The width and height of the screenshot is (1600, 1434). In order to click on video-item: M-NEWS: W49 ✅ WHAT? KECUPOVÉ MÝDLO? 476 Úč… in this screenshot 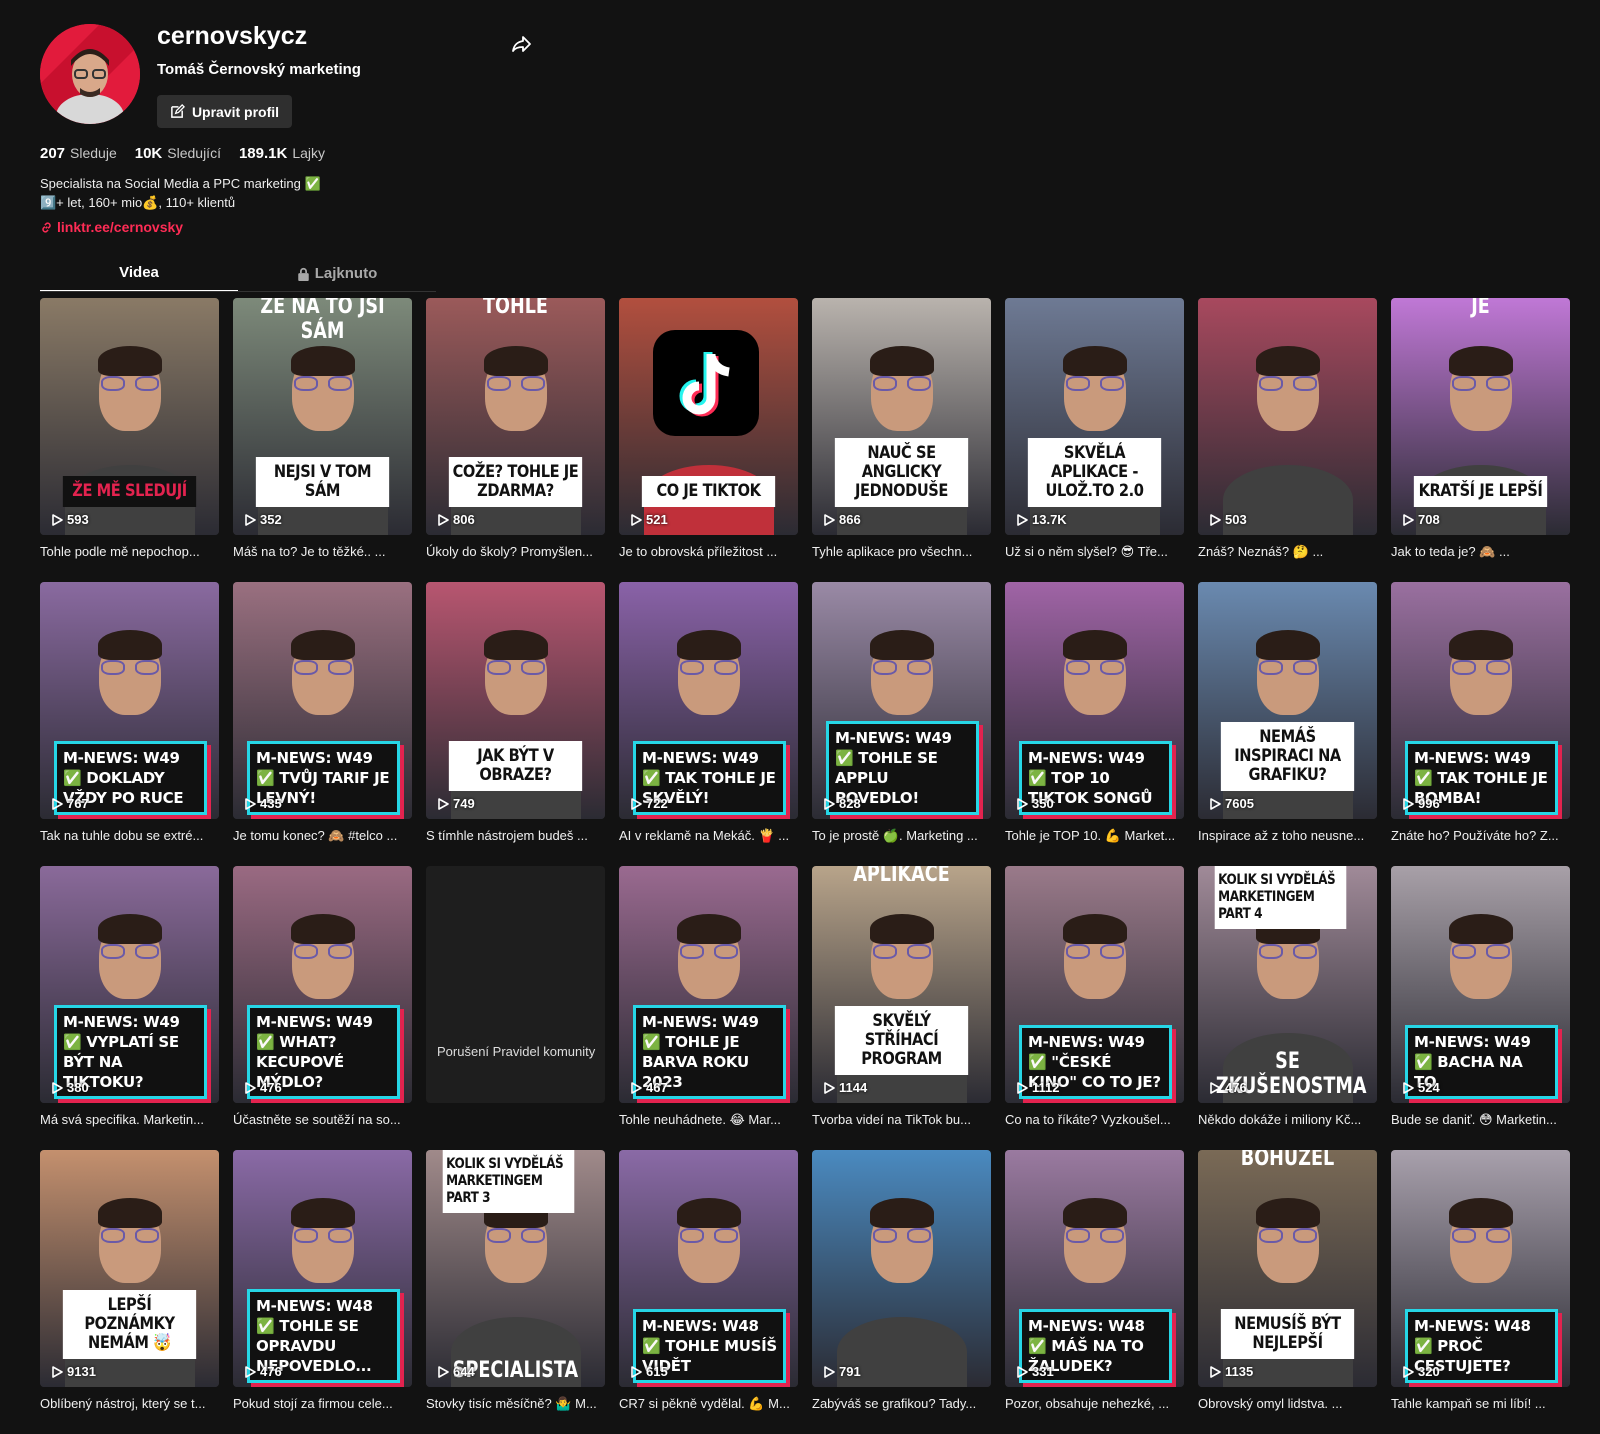, I will do `click(322, 1008)`.